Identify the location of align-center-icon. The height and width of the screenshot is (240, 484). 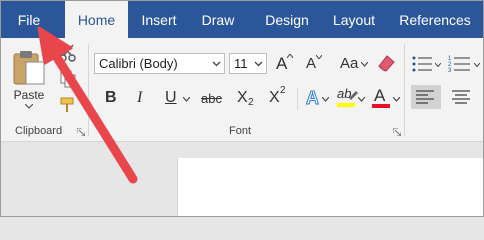
(461, 97).